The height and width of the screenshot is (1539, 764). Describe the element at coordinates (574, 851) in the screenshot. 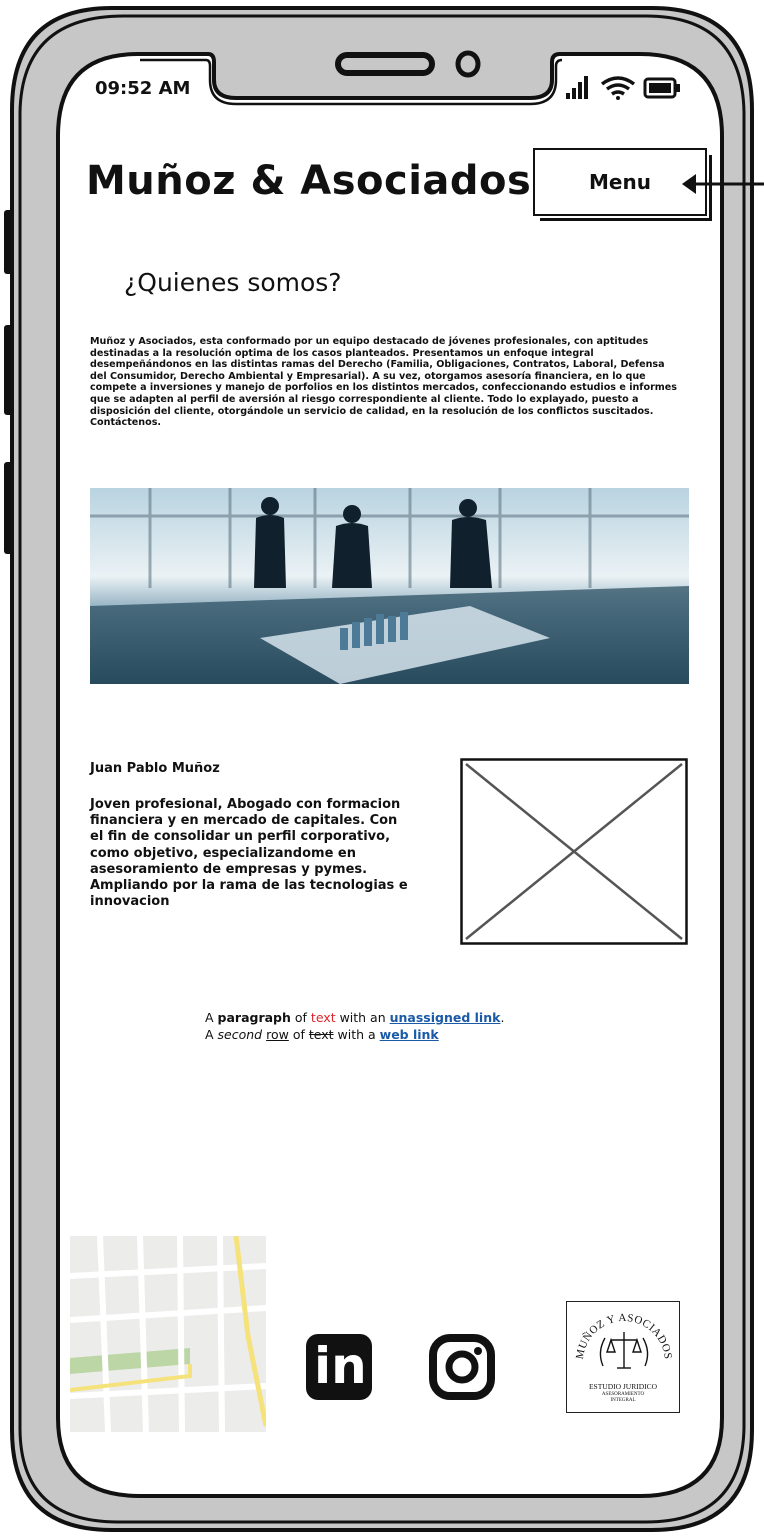

I see `image-placeholder` at that location.